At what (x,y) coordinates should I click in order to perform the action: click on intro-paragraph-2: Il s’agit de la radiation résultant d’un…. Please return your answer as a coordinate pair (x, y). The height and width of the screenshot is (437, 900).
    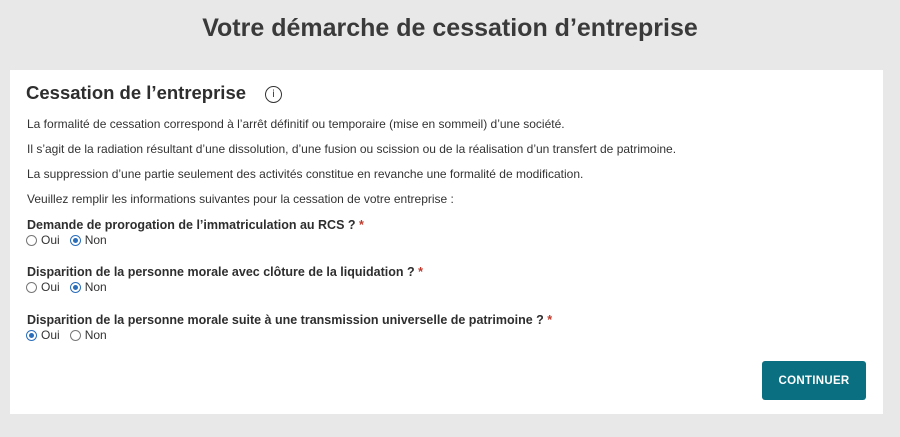
    Looking at the image, I should click on (352, 149).